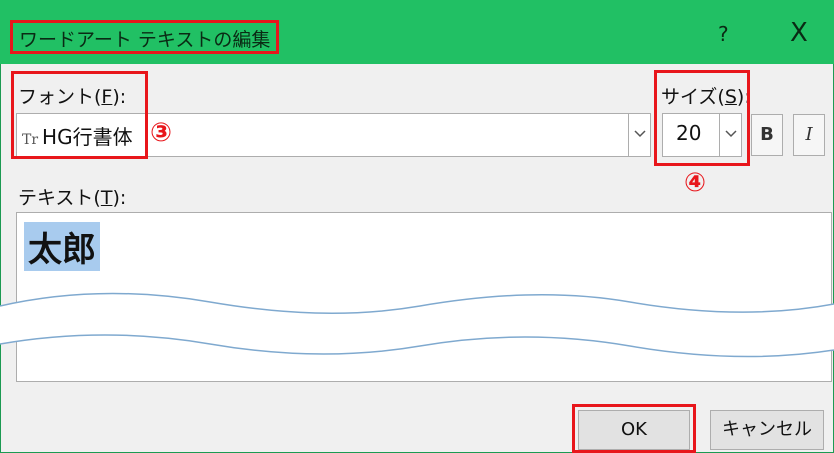  Describe the element at coordinates (634, 428) in the screenshot. I see `ok-highlight-box` at that location.